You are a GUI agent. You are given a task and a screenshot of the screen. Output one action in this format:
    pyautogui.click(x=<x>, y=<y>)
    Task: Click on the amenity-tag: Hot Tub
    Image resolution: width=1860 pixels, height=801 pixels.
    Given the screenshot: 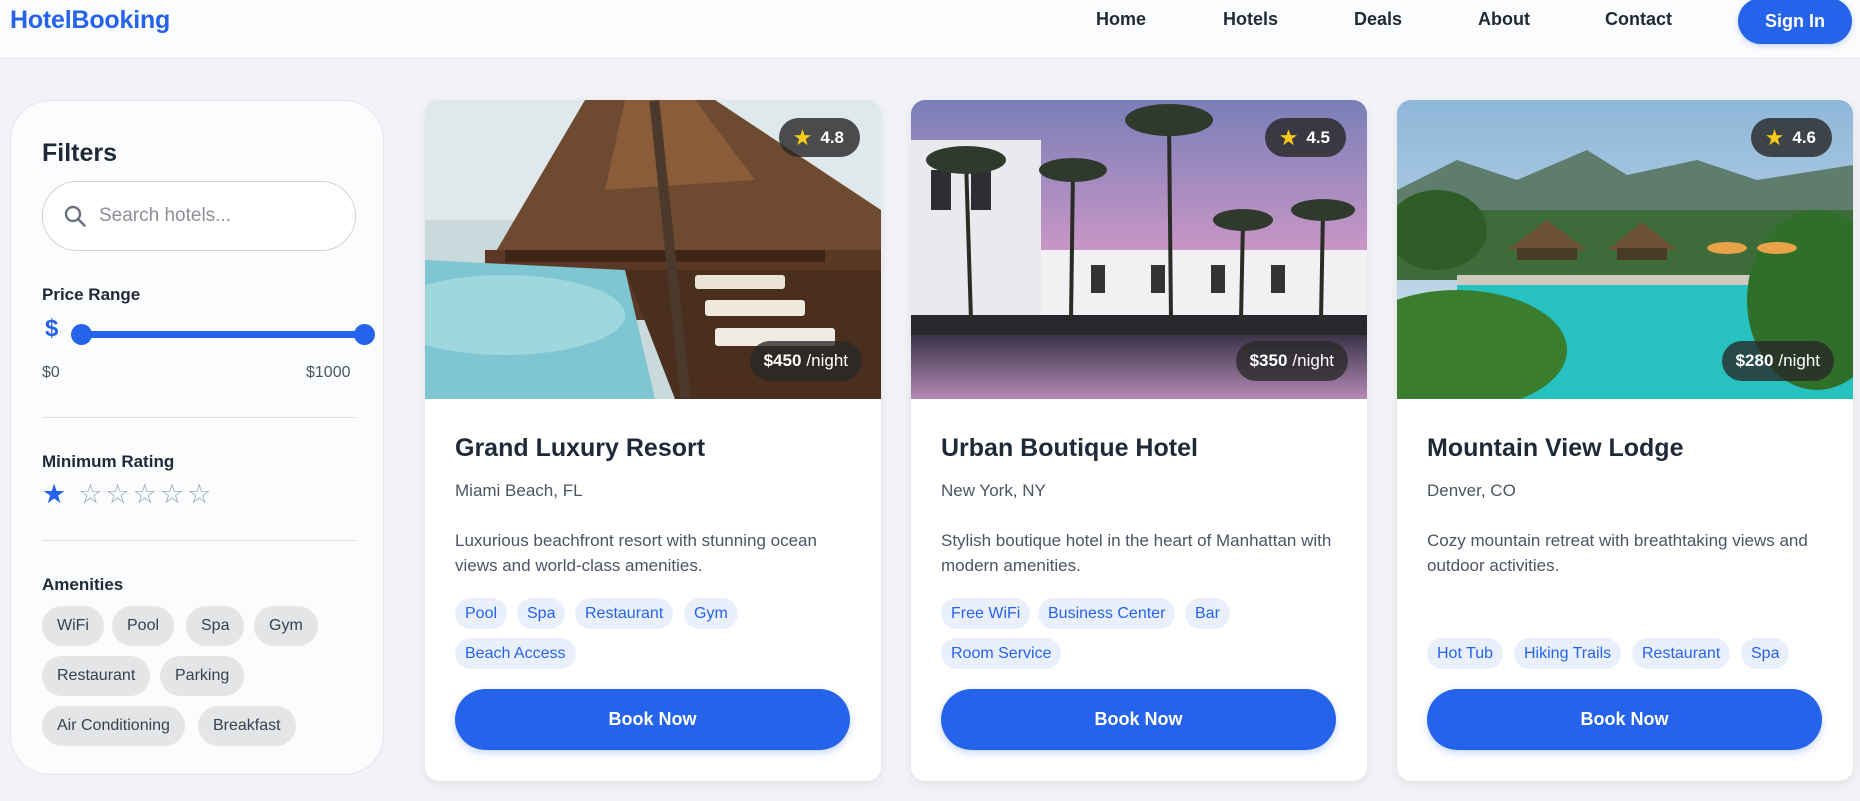 What is the action you would take?
    pyautogui.click(x=1465, y=653)
    